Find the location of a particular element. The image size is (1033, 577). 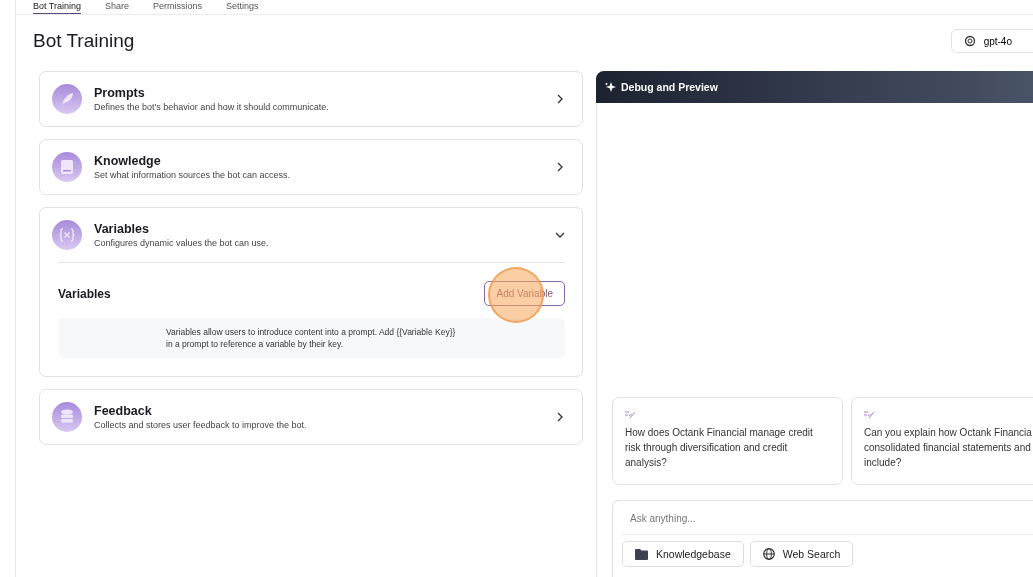

suggestion-text-line: Can you explain how Octank Financia is located at coordinates (948, 433).